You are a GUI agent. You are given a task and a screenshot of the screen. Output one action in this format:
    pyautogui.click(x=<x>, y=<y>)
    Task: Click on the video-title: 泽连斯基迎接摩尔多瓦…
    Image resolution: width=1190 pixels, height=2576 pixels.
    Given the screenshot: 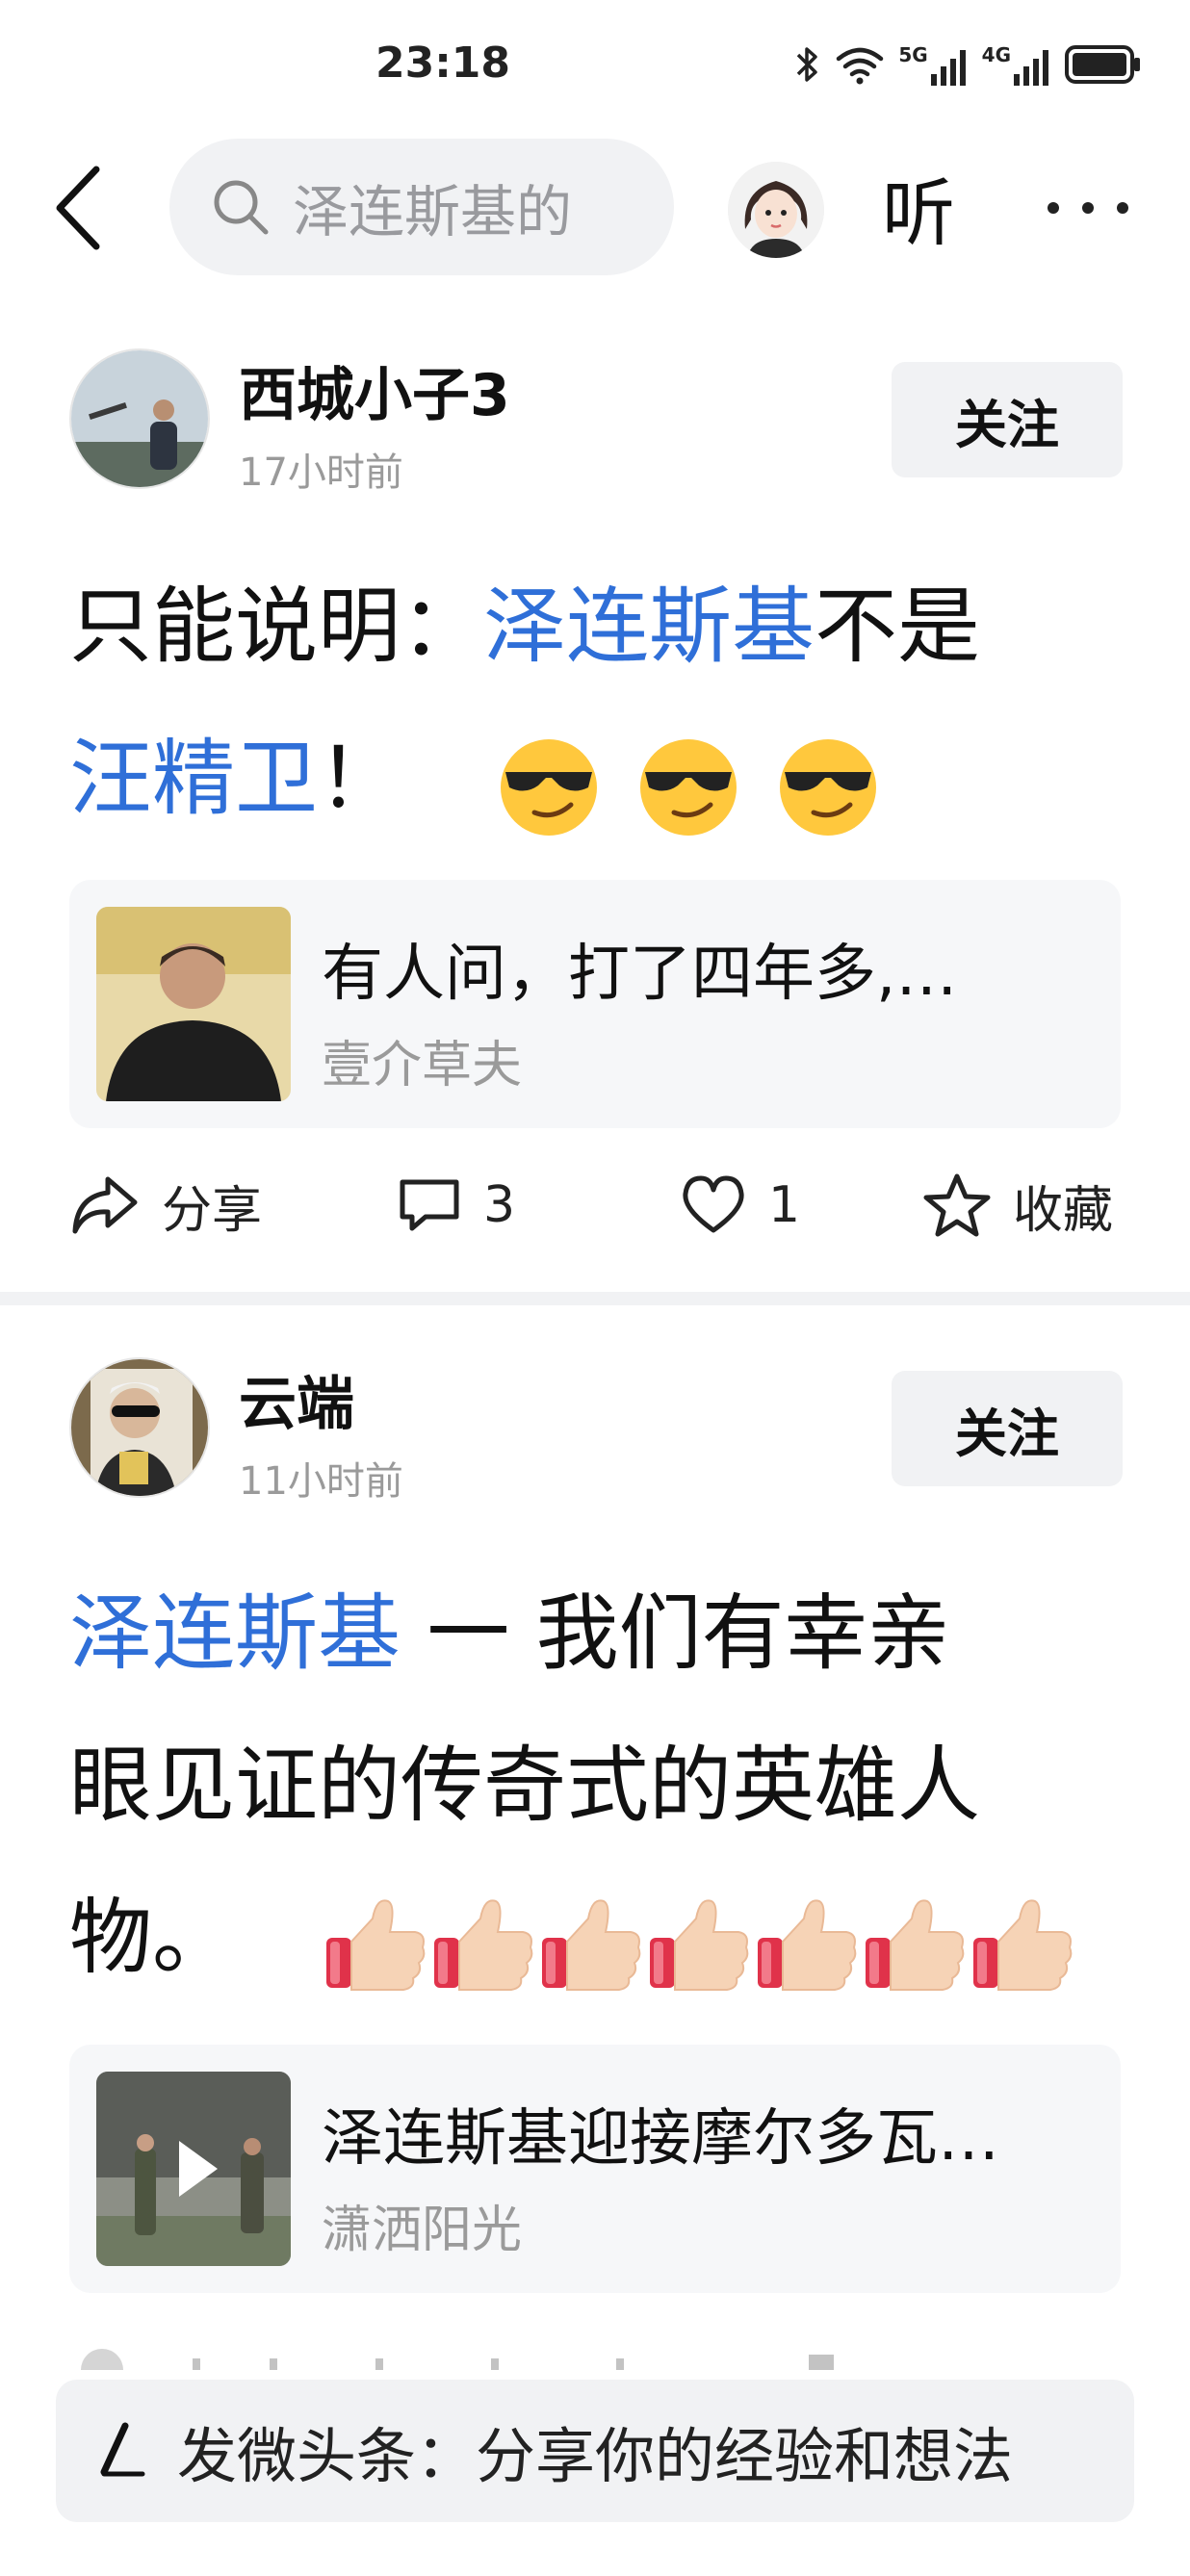 What is the action you would take?
    pyautogui.click(x=660, y=2139)
    